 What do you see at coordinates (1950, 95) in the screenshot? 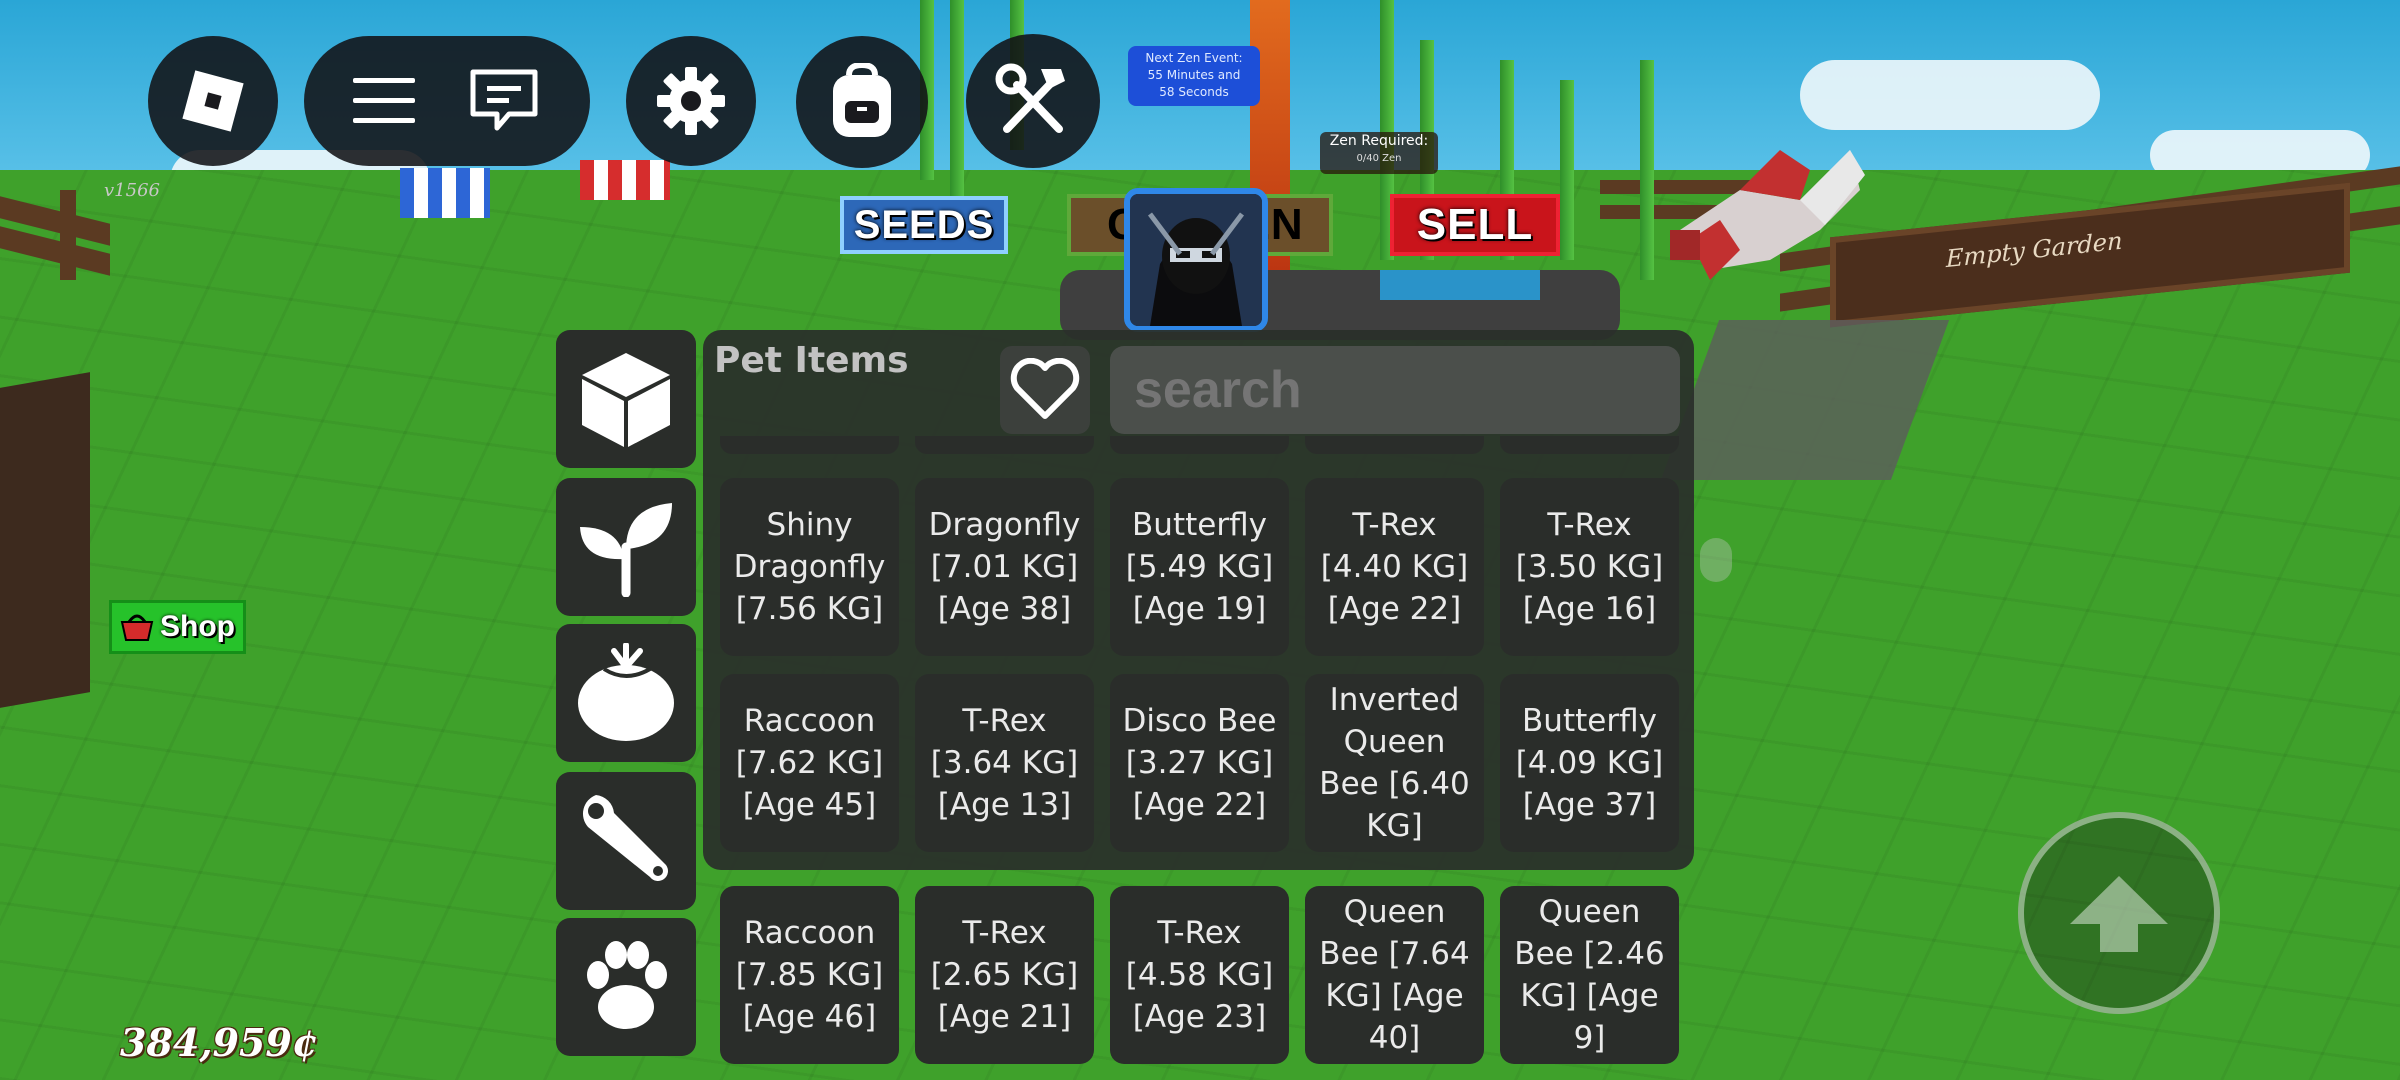
I see `cloud` at bounding box center [1950, 95].